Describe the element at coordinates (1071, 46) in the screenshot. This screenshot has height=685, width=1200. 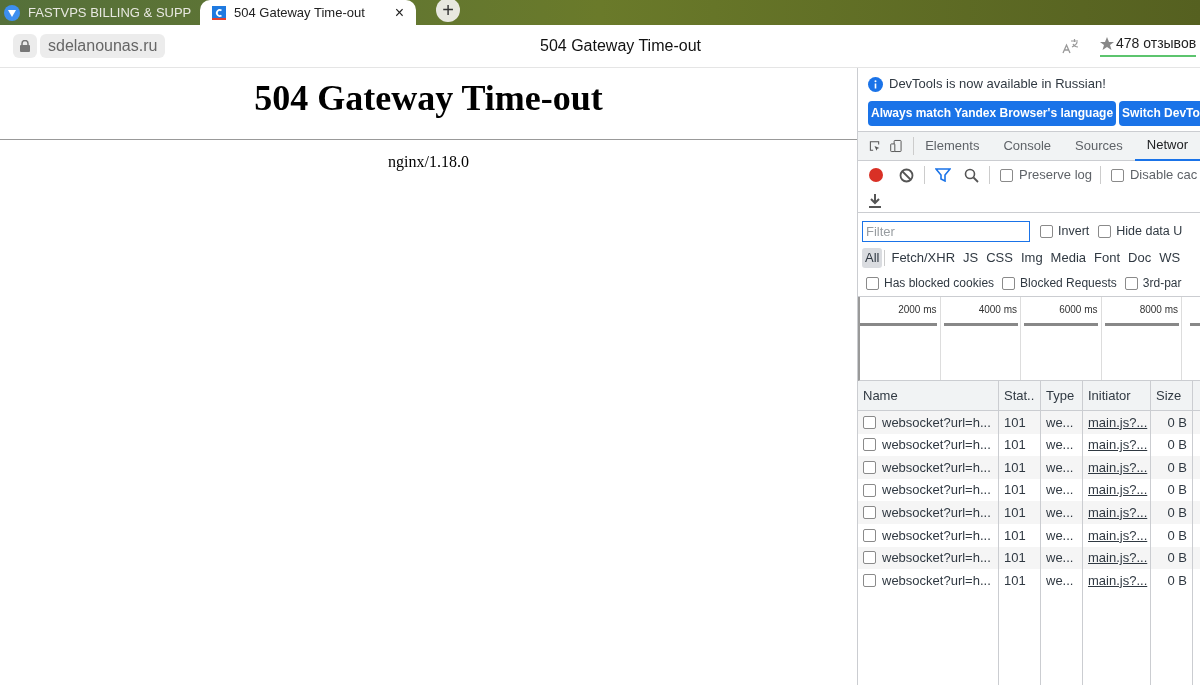
I see `translate-icon` at that location.